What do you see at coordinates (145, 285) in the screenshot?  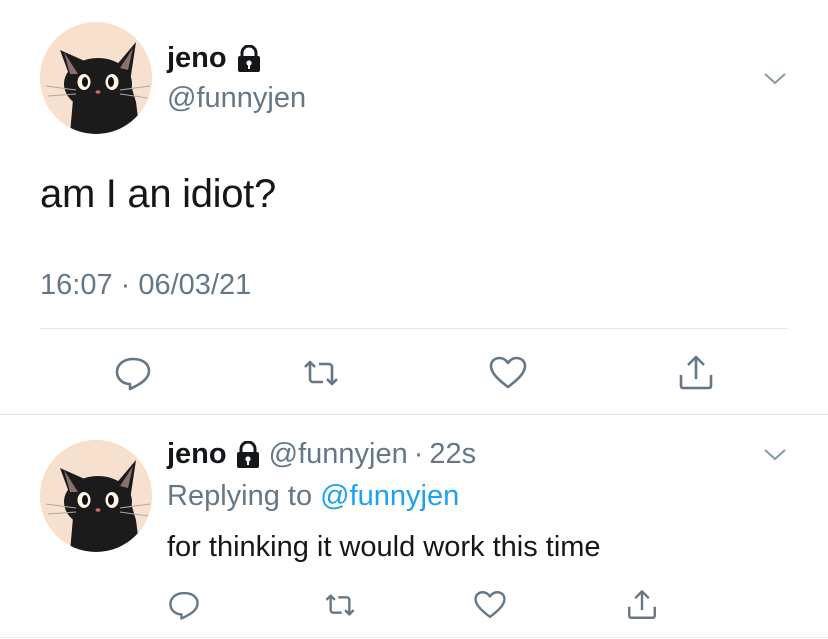 I see `tweet-timestamp: 16:07 · 06/03/21` at bounding box center [145, 285].